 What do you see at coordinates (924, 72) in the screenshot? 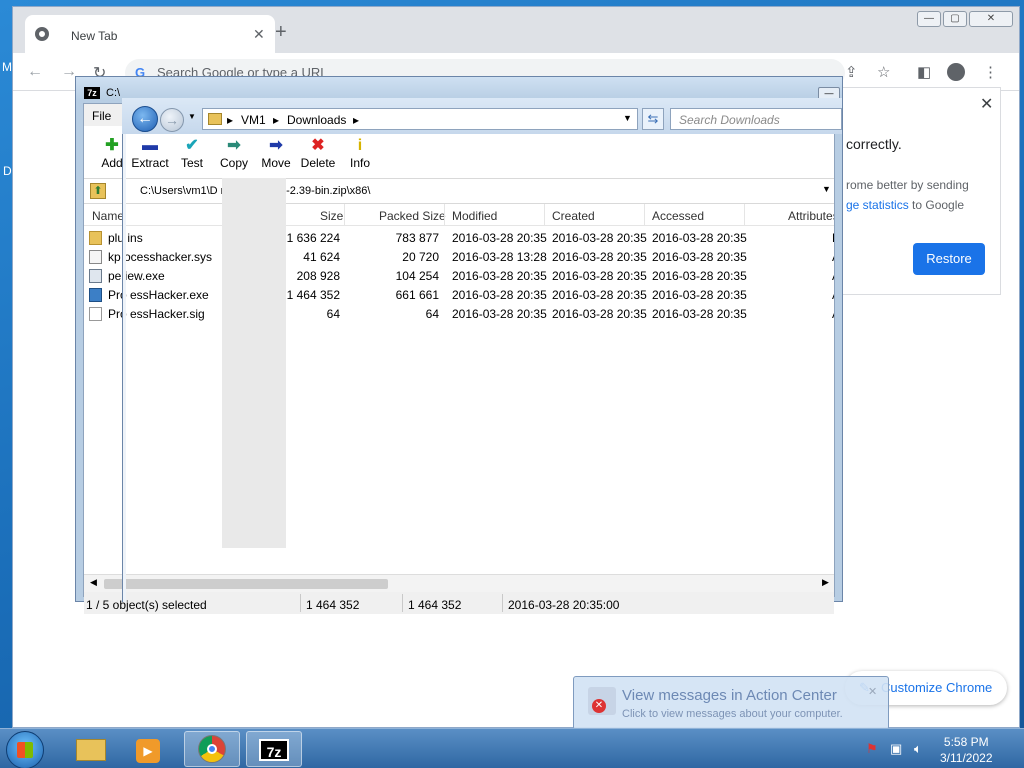
I see `side-panel-icon: ◧` at bounding box center [924, 72].